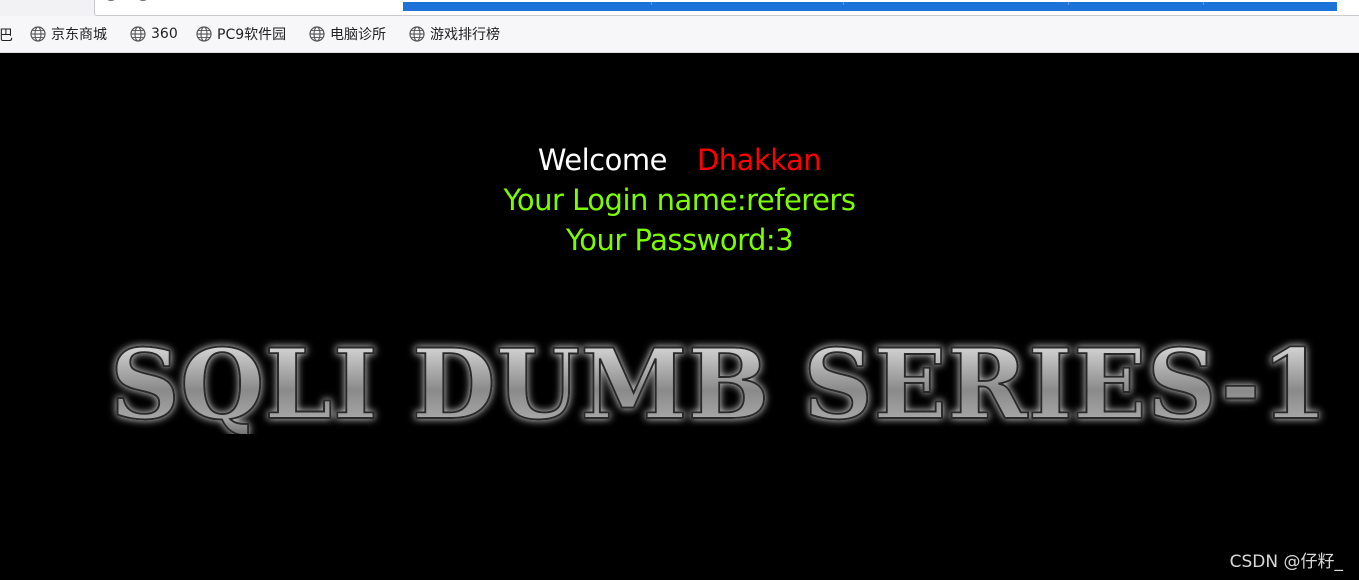  What do you see at coordinates (465, 35) in the screenshot?
I see `bookmark-label: 游戏排行榜` at bounding box center [465, 35].